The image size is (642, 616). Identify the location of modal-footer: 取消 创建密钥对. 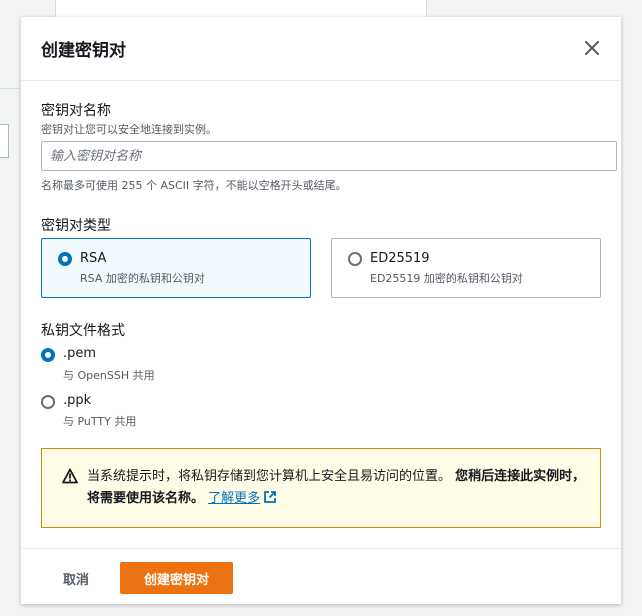
(321, 576).